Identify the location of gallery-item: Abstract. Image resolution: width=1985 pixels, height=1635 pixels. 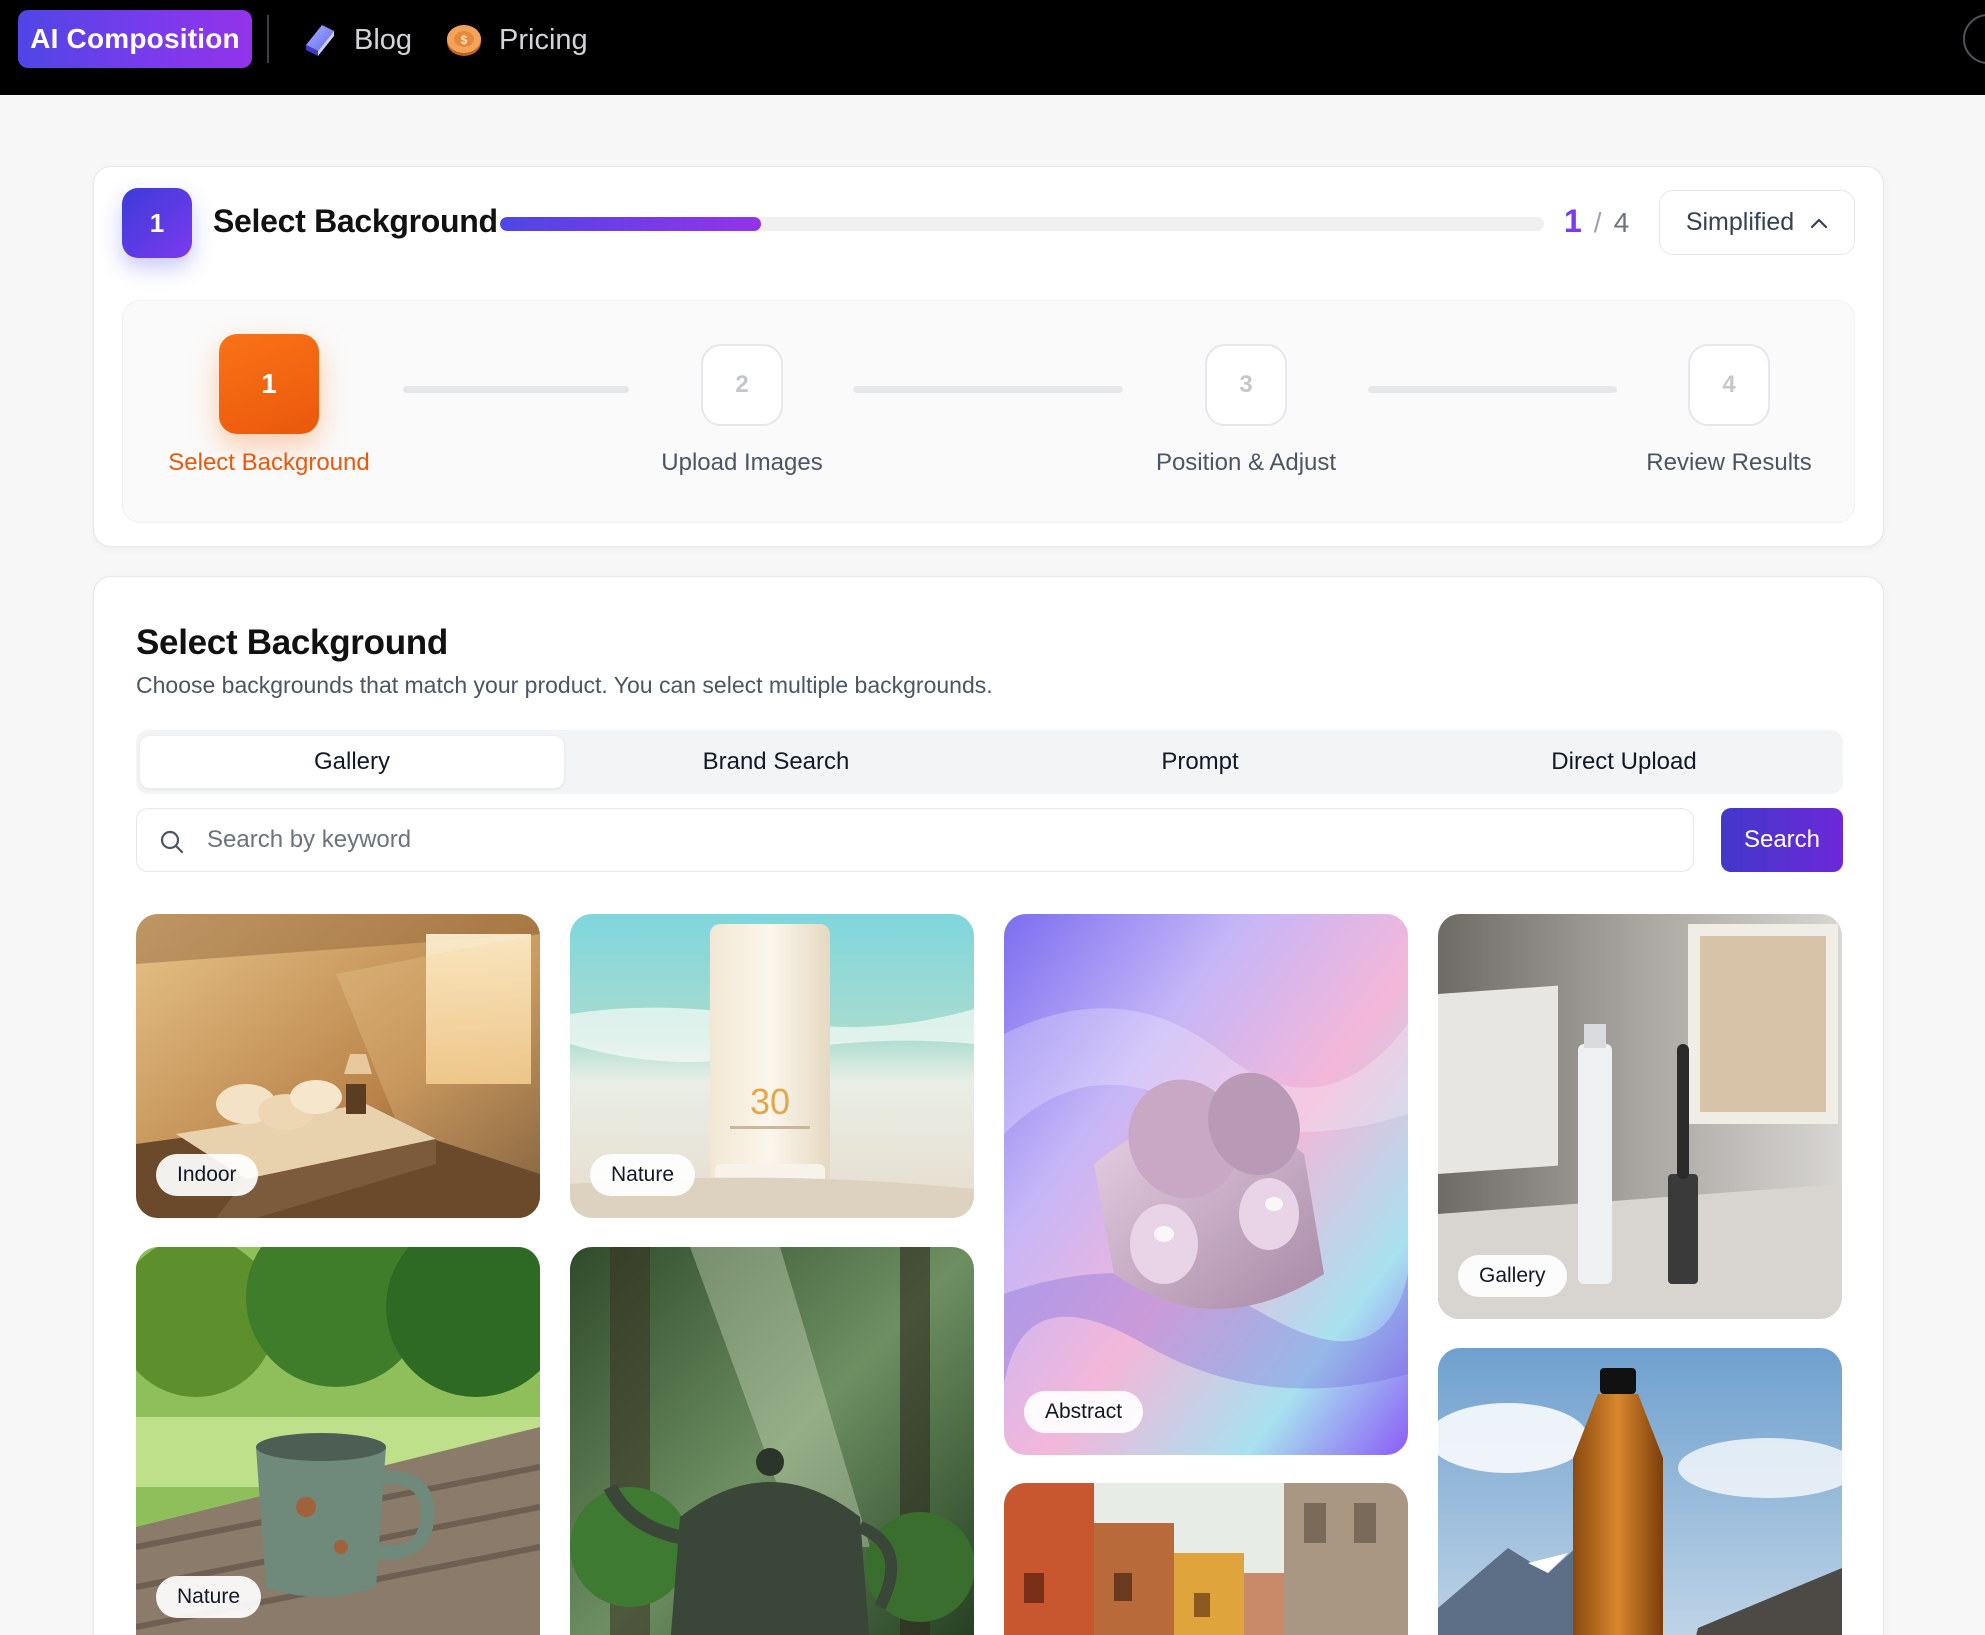
(1206, 1184).